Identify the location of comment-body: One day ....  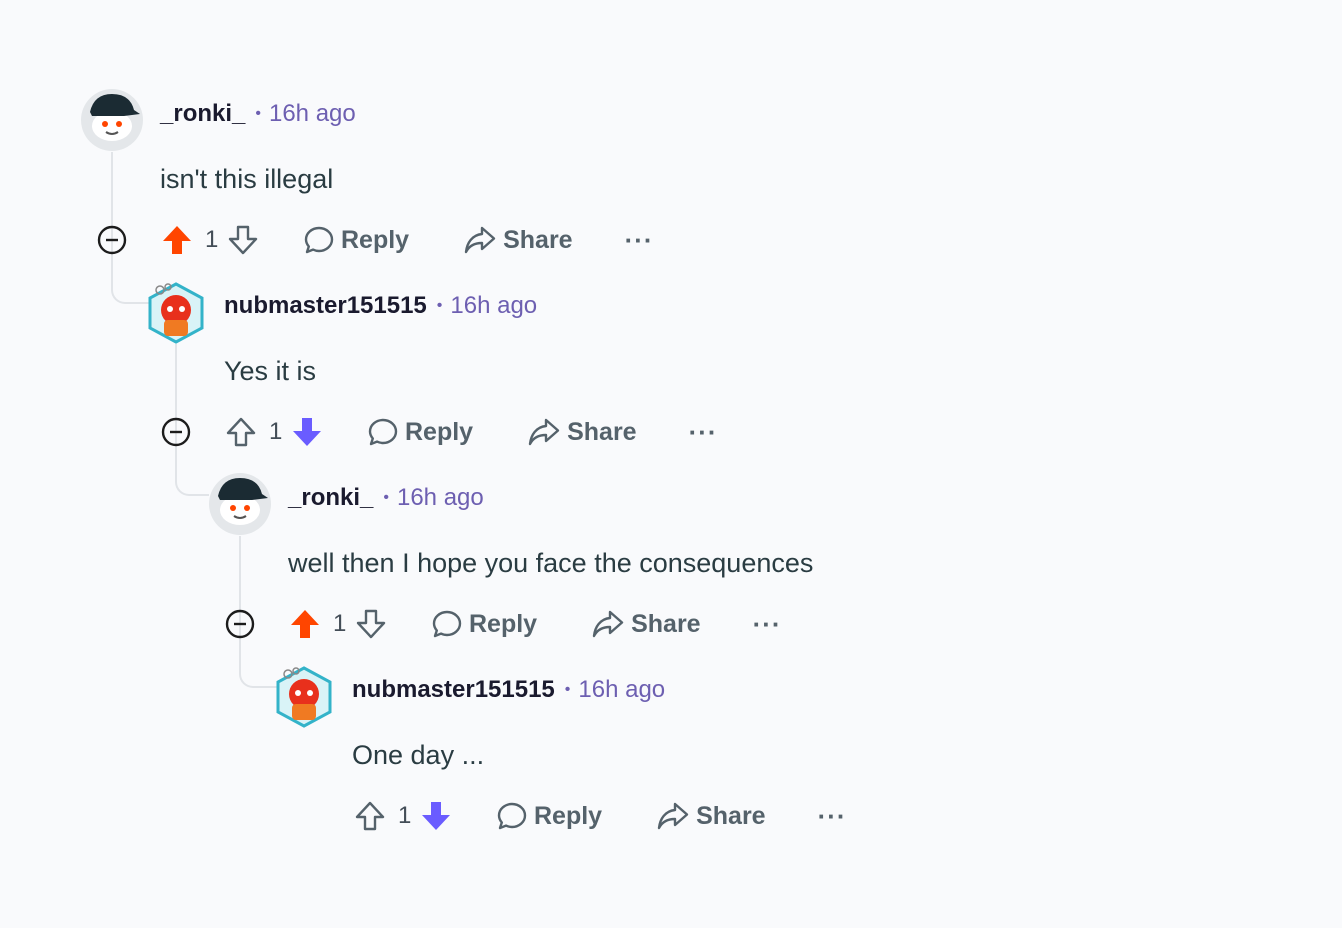
(418, 755).